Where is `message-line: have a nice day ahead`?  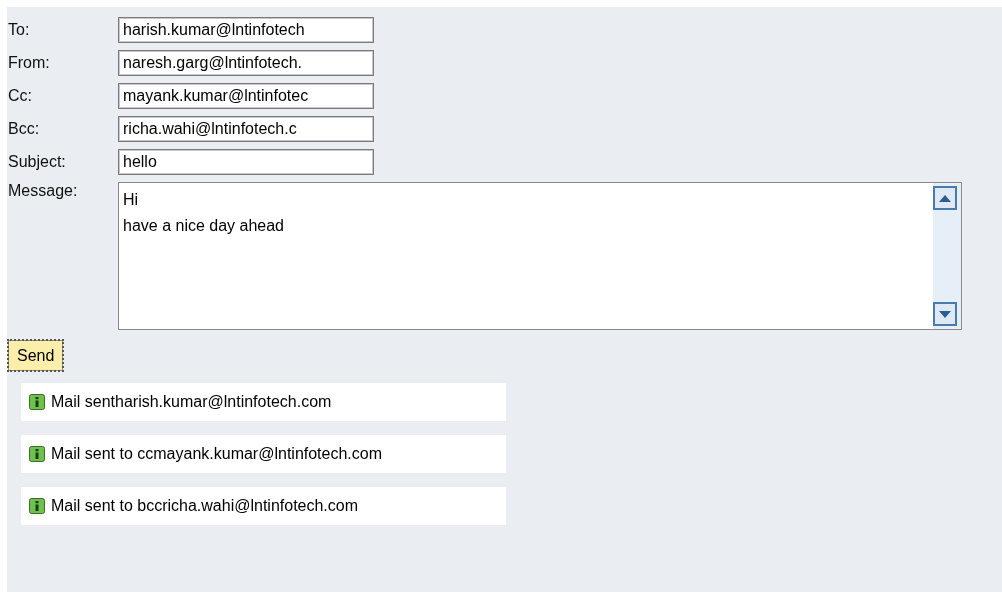
message-line: have a nice day ahead is located at coordinates (204, 226).